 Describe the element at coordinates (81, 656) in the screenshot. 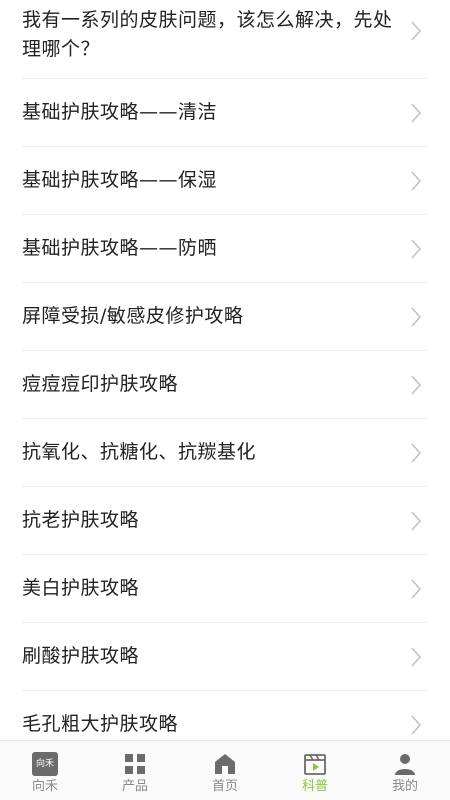

I see `list-item-label: 刷酸护肤攻略` at that location.